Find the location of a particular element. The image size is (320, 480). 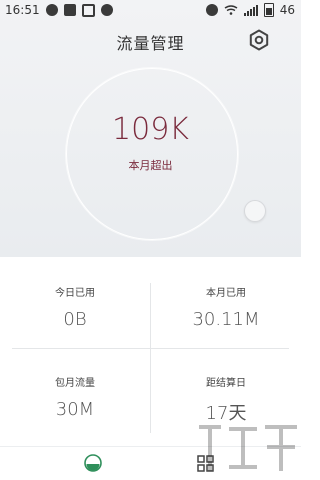

alarm-icon is located at coordinates (211, 10).